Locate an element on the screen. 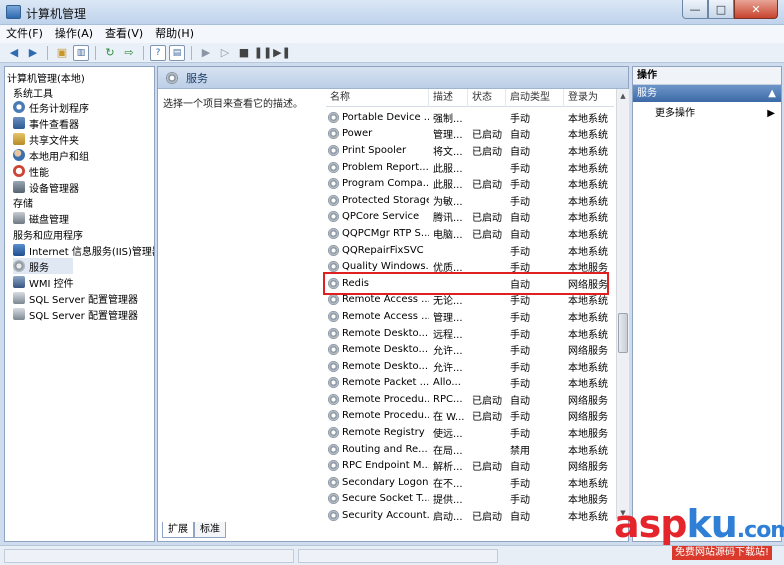 This screenshot has width=784, height=565. tab-extended: 扩展 is located at coordinates (178, 530).